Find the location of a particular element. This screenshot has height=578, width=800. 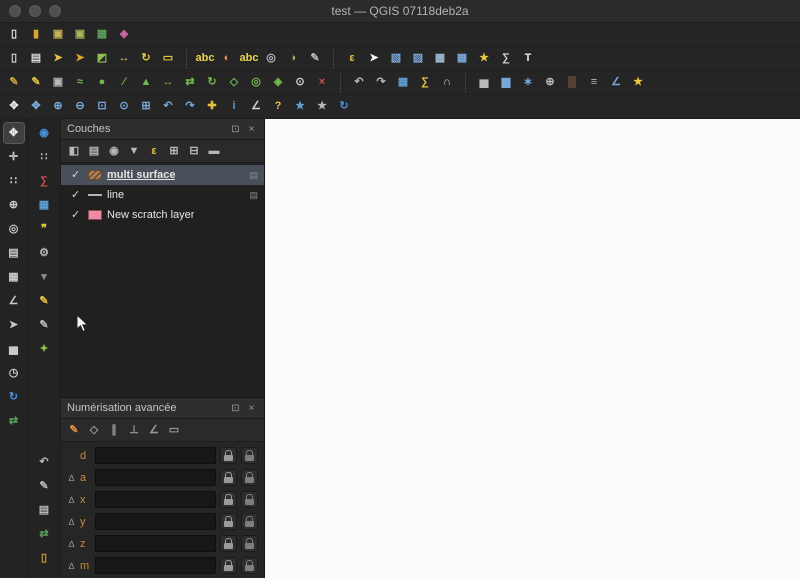

current-edits-icon: ✎ is located at coordinates (14, 83).